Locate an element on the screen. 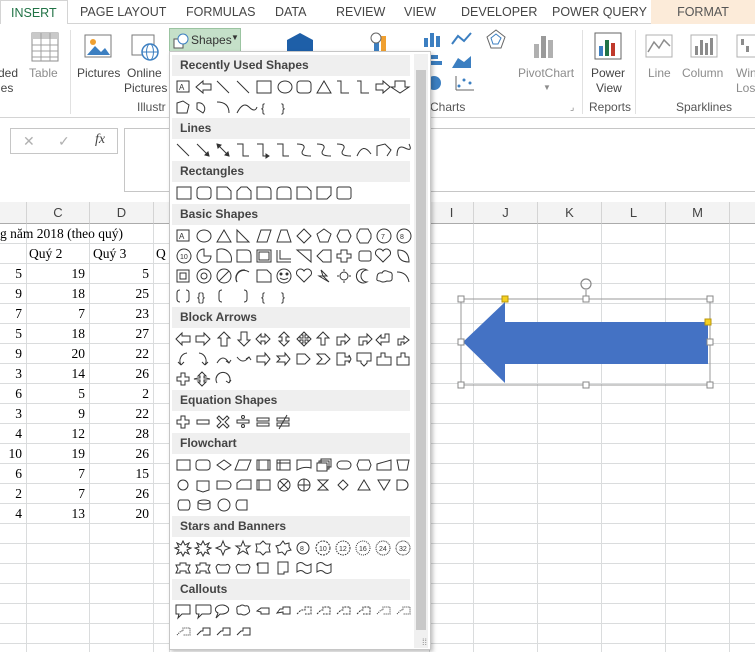  insert-function-button: fx is located at coordinates (100, 140).